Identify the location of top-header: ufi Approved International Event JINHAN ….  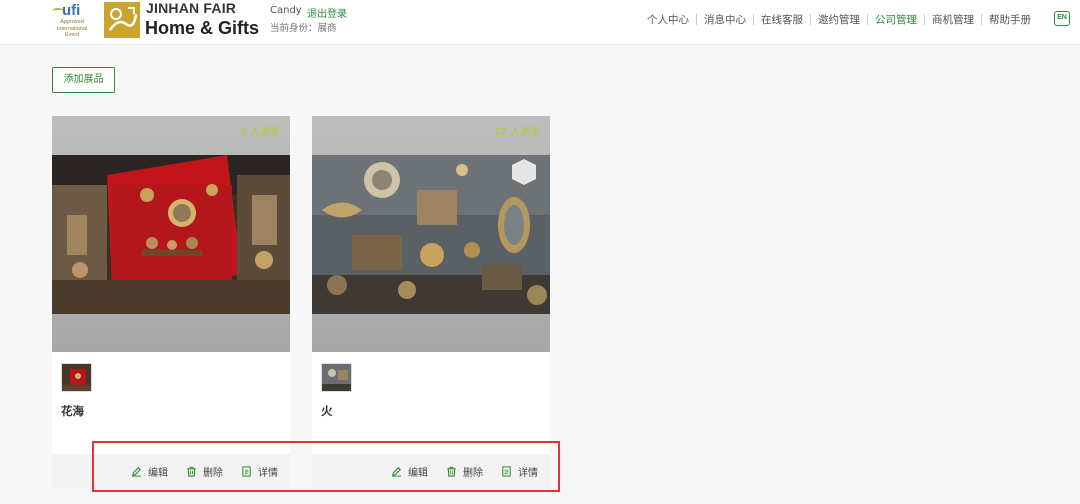
(540, 22).